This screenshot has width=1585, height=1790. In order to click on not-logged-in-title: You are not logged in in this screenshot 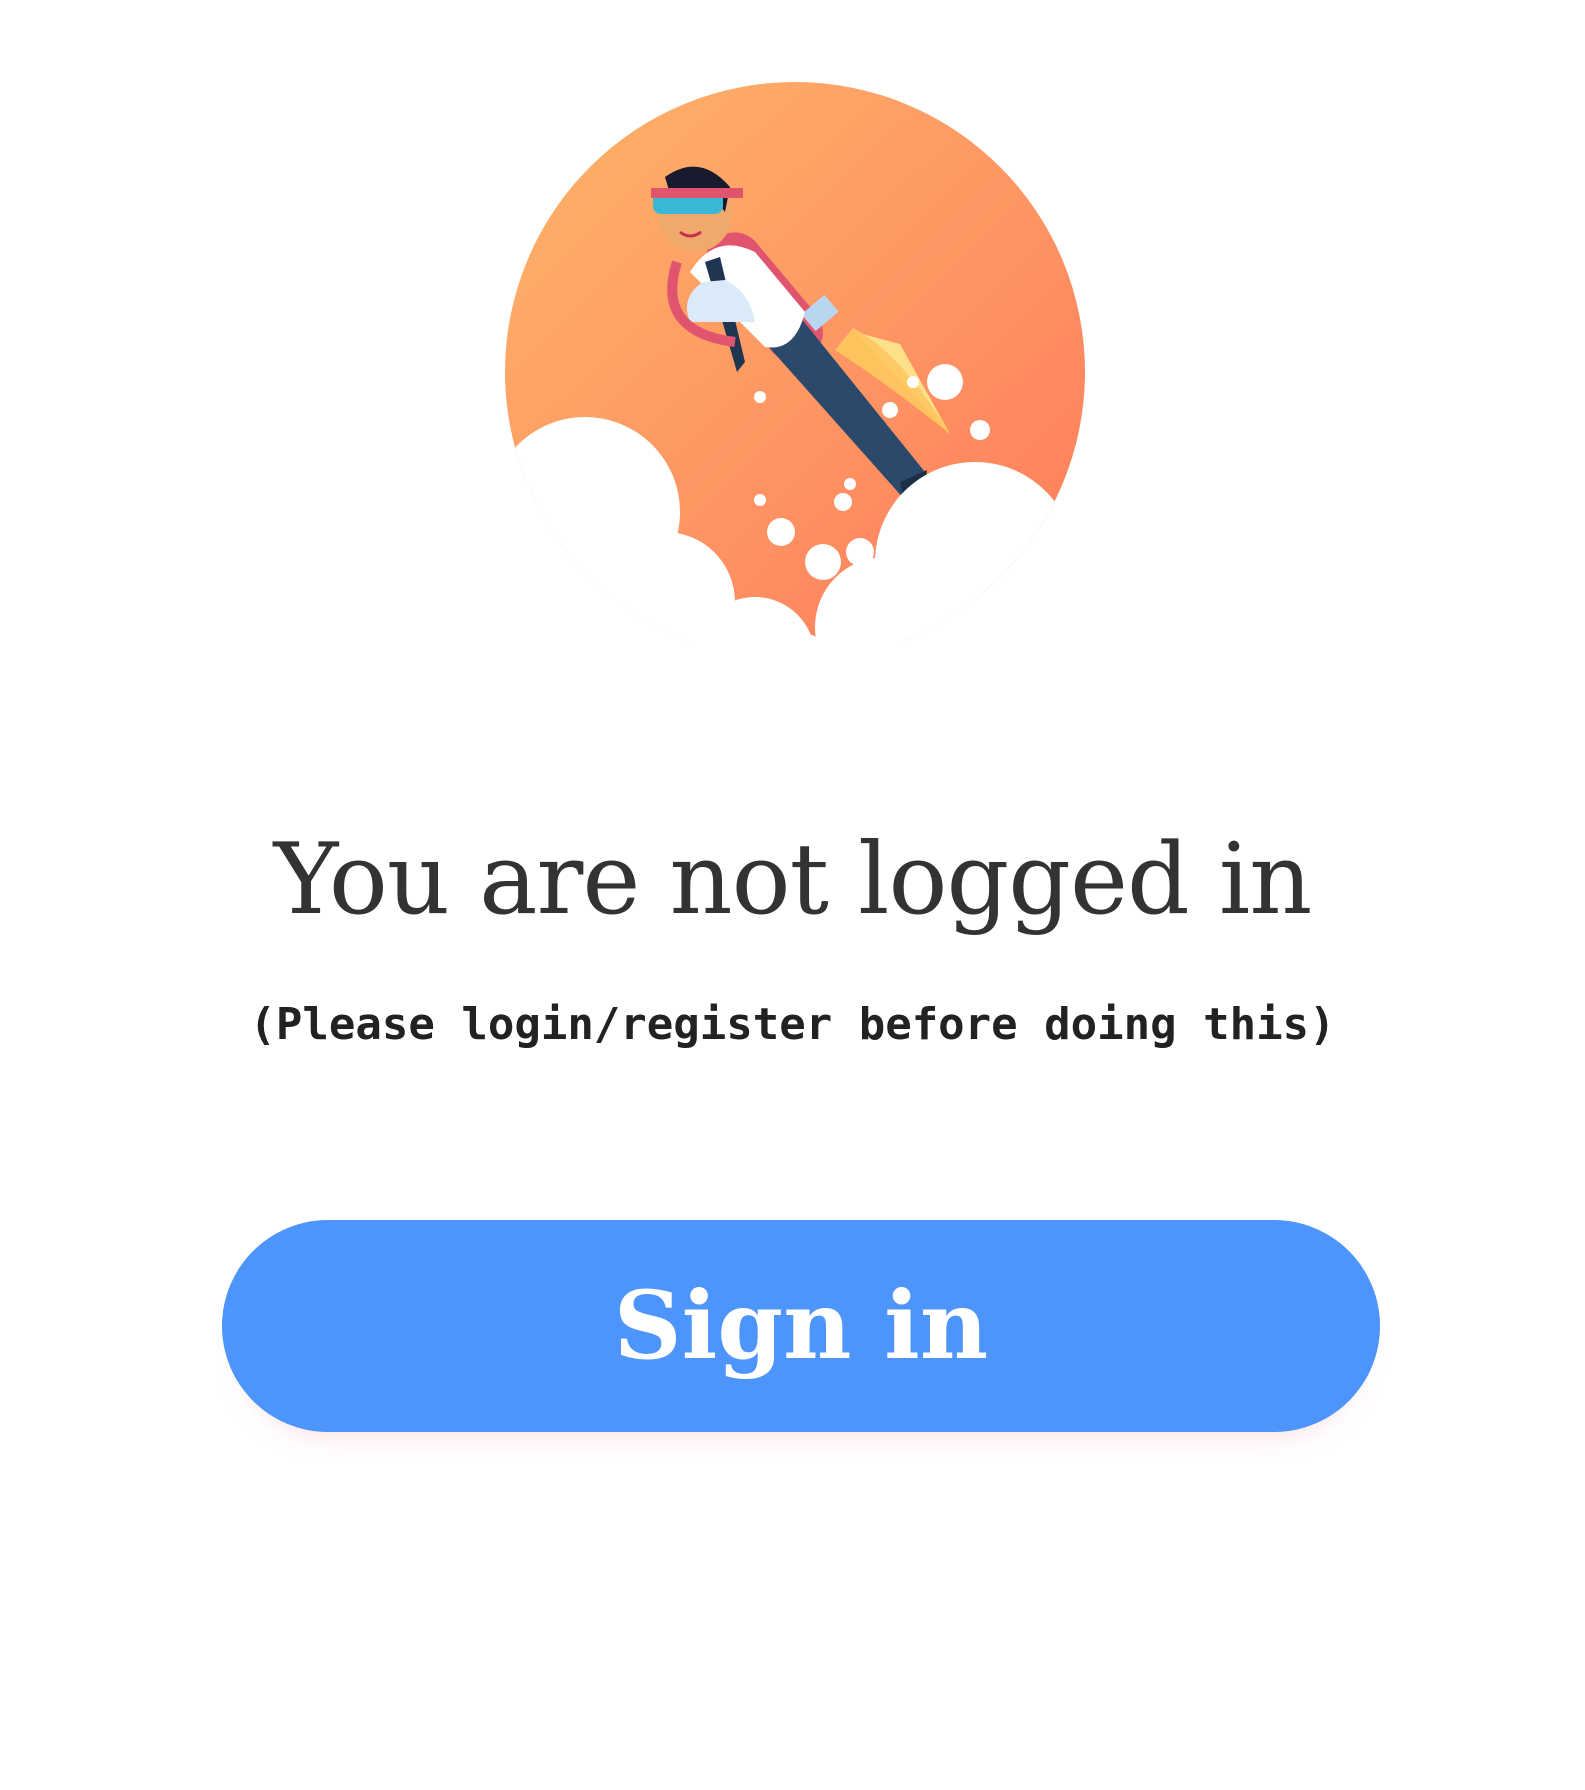, I will do `click(793, 880)`.